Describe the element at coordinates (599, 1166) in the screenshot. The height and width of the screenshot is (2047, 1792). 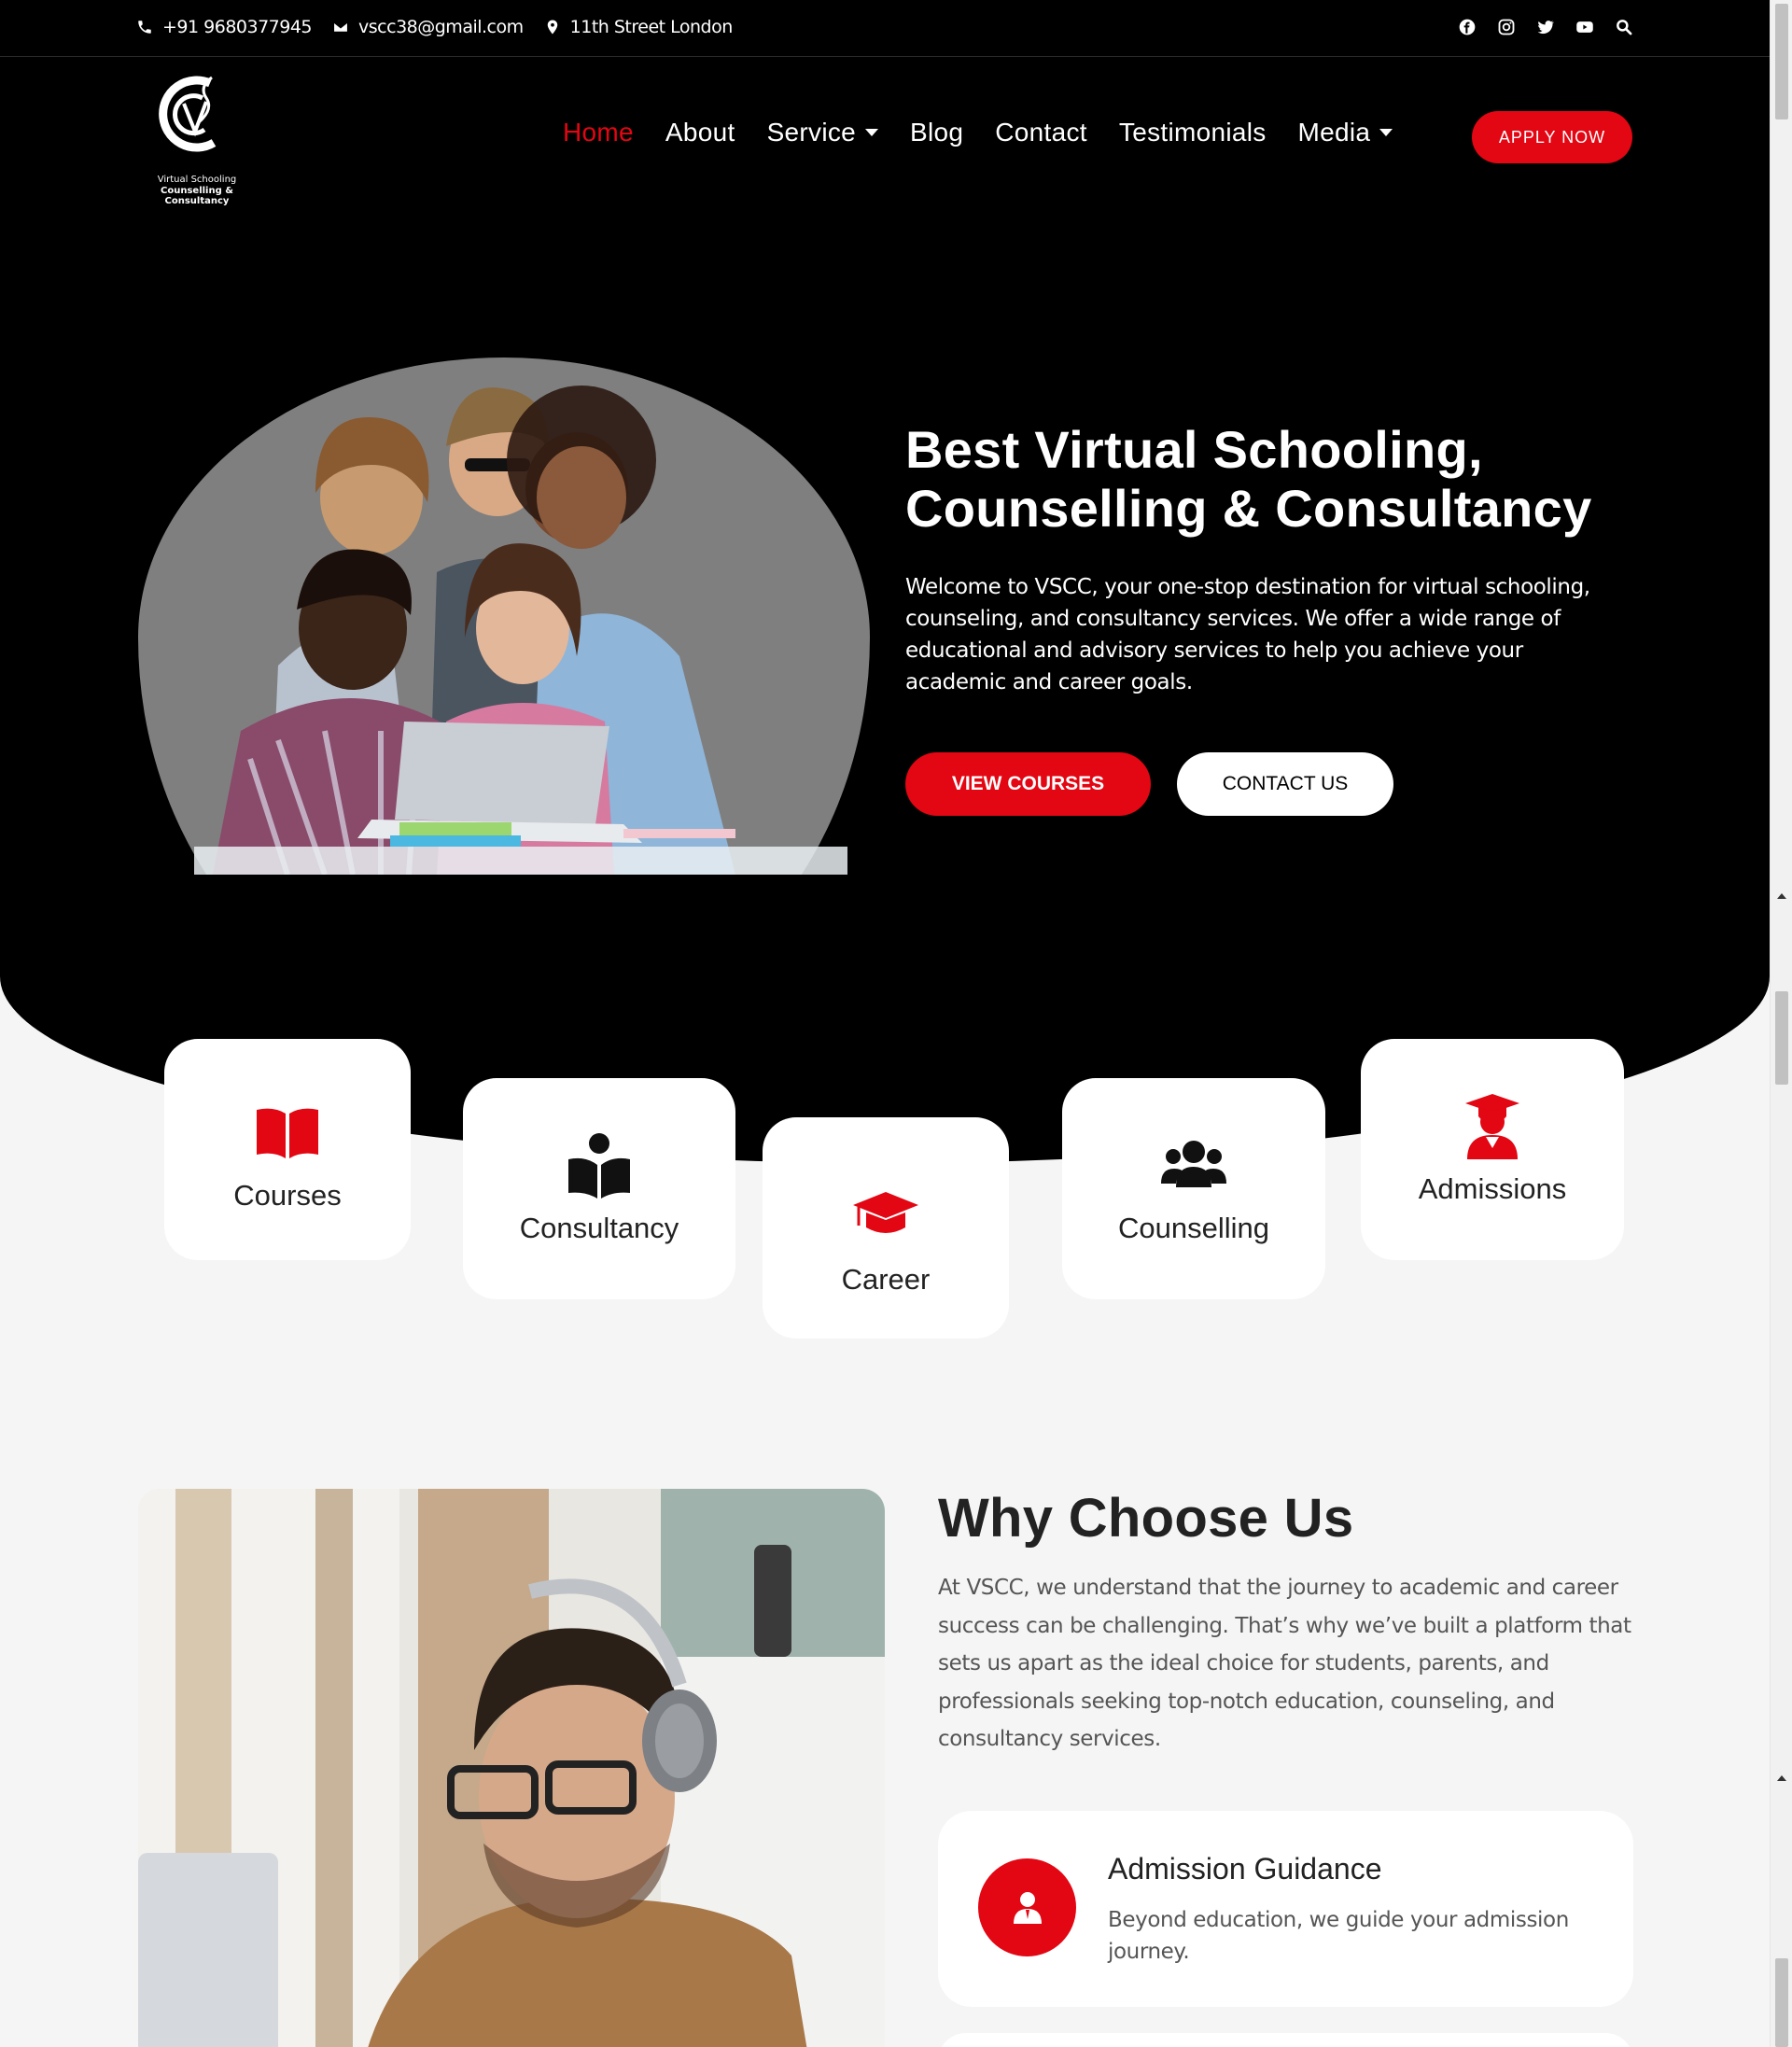
I see `book-reader-icon` at that location.